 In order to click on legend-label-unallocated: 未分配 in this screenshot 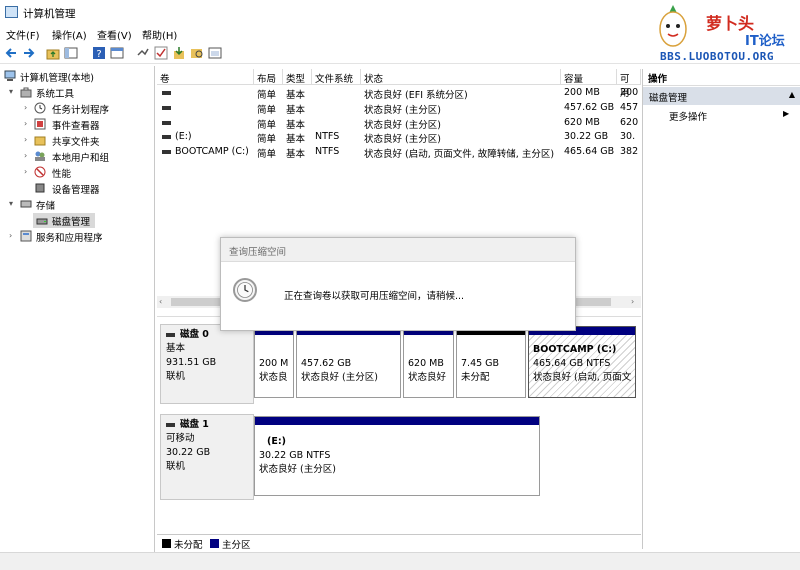, I will do `click(188, 545)`.